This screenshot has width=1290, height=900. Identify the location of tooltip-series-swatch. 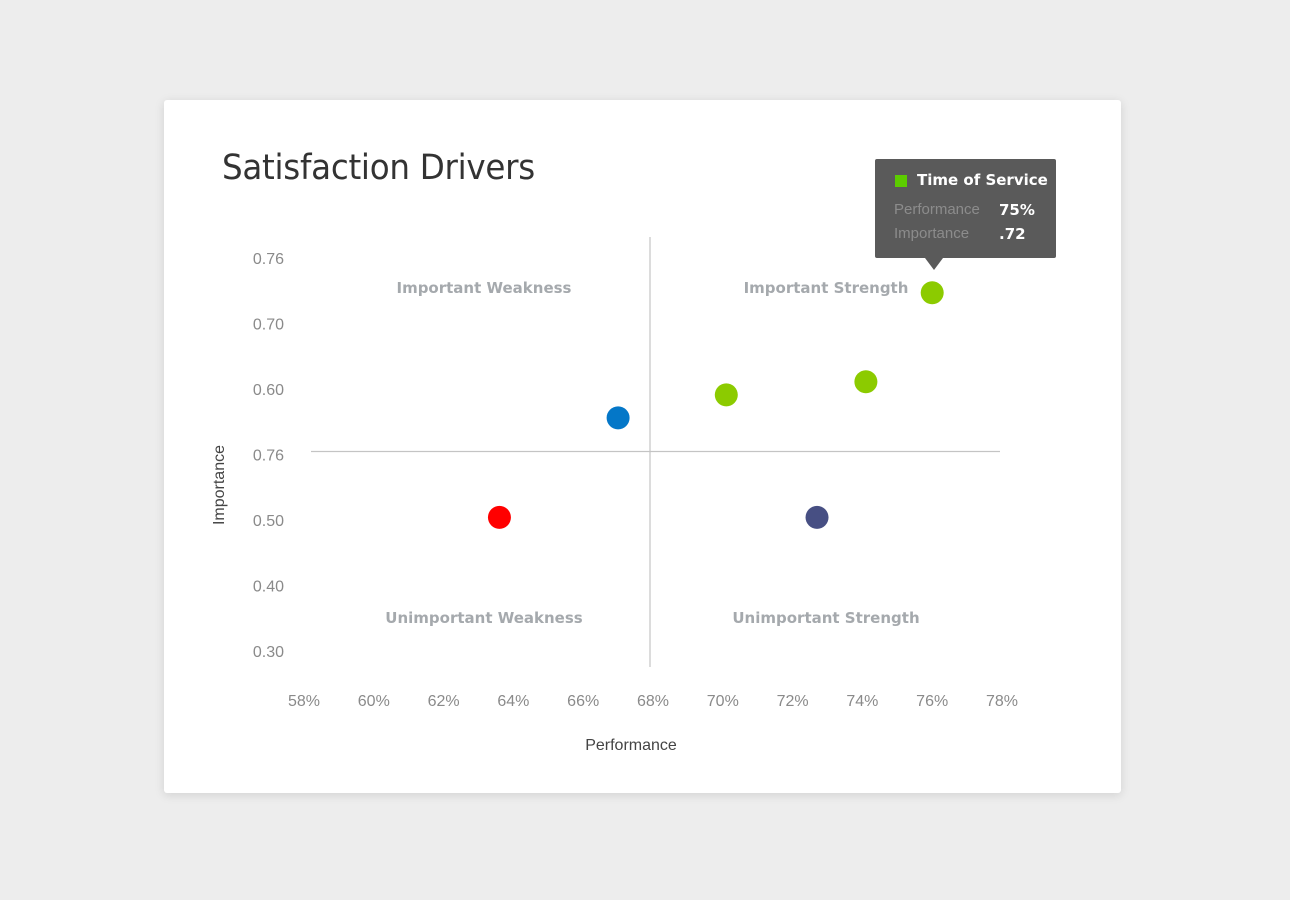
(901, 181).